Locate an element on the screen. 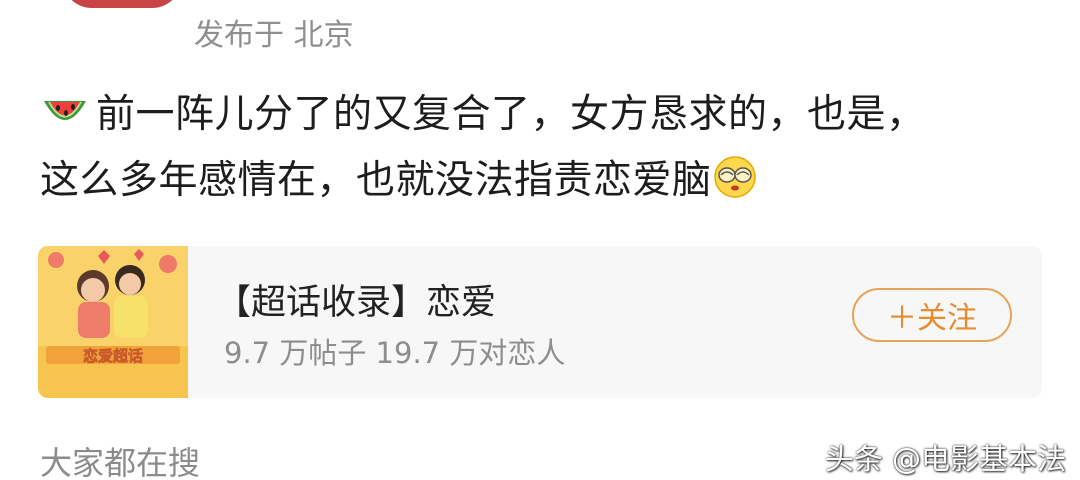  watermelon-icon is located at coordinates (65, 113).